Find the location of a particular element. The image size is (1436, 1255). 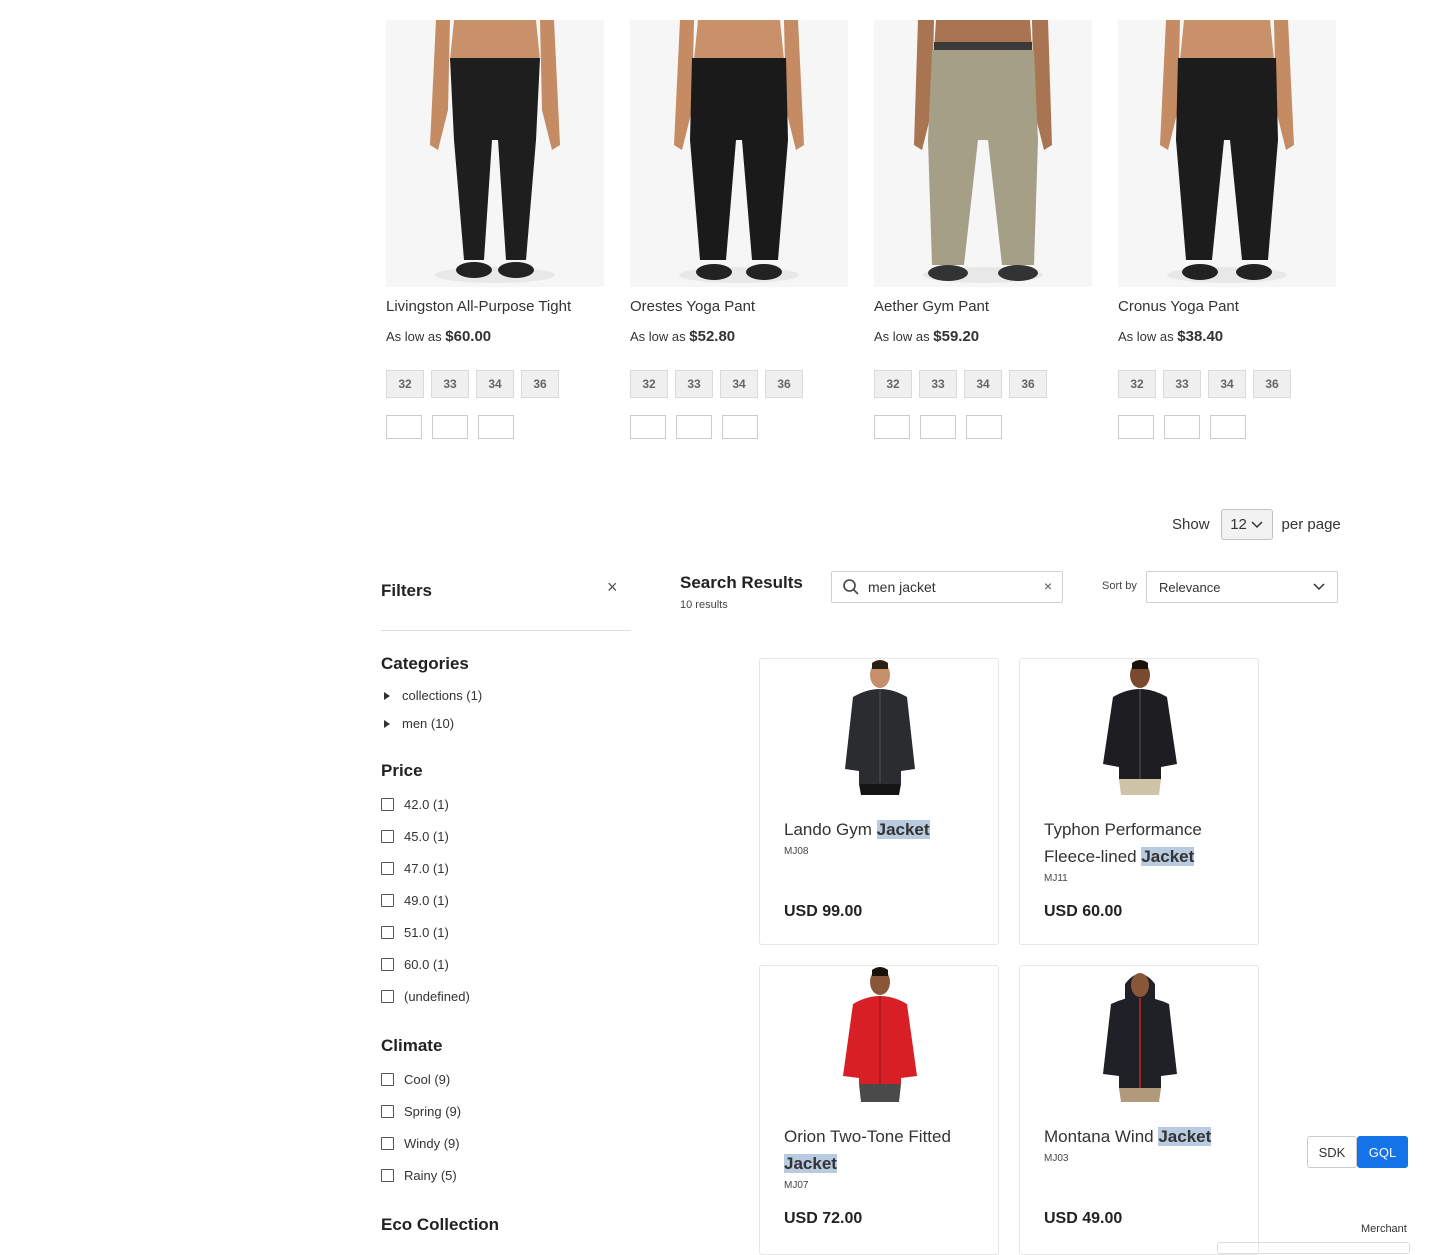

option-label: (undefined) is located at coordinates (437, 996).